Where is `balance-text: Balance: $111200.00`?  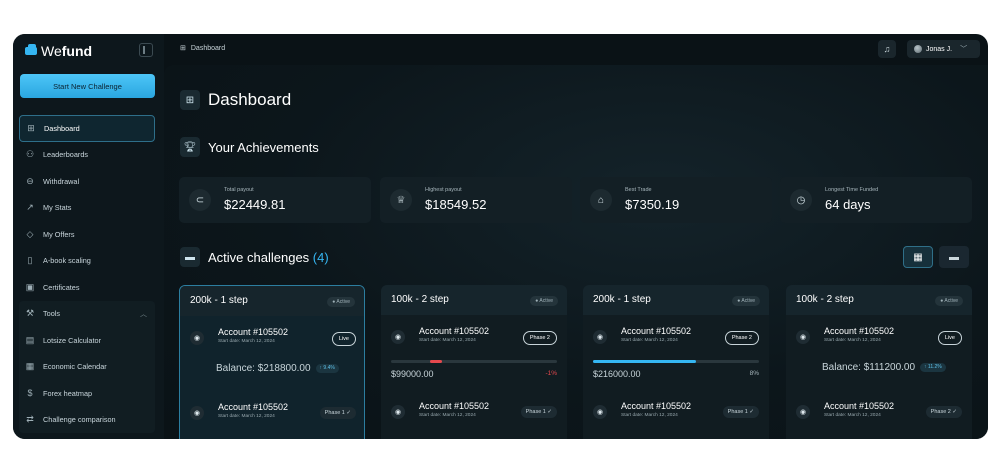
balance-text: Balance: $111200.00 is located at coordinates (869, 367).